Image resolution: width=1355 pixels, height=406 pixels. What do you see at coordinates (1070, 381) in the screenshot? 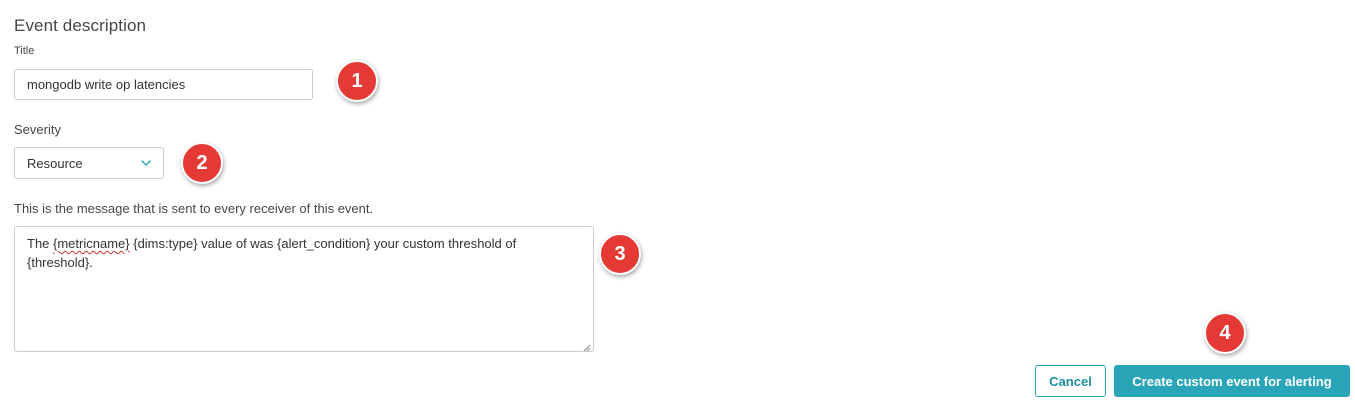
I see `cancel-button: Cancel` at bounding box center [1070, 381].